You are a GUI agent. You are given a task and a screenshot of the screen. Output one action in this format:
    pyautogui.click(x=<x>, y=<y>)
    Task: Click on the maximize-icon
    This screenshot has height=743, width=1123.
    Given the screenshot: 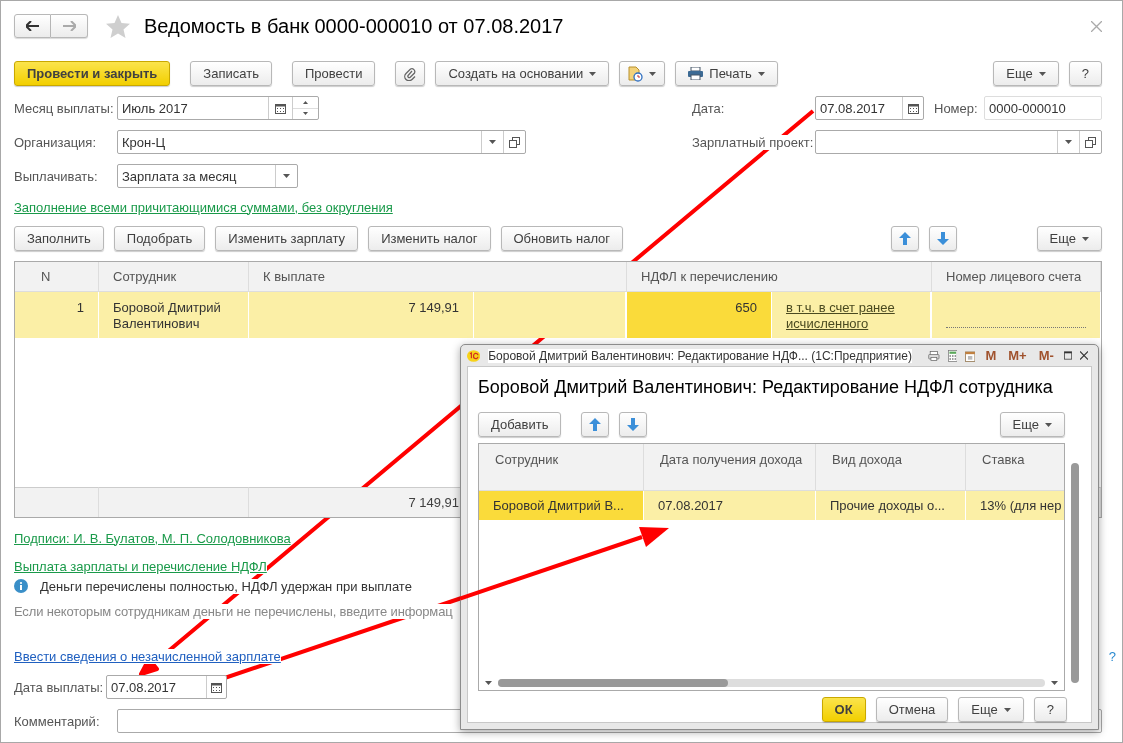 What is the action you would take?
    pyautogui.click(x=1067, y=355)
    